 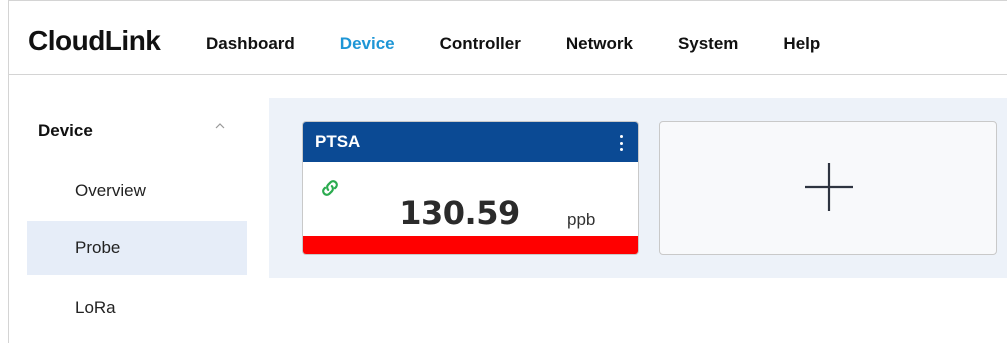 What do you see at coordinates (338, 141) in the screenshot?
I see `device-card-title: PTSA` at bounding box center [338, 141].